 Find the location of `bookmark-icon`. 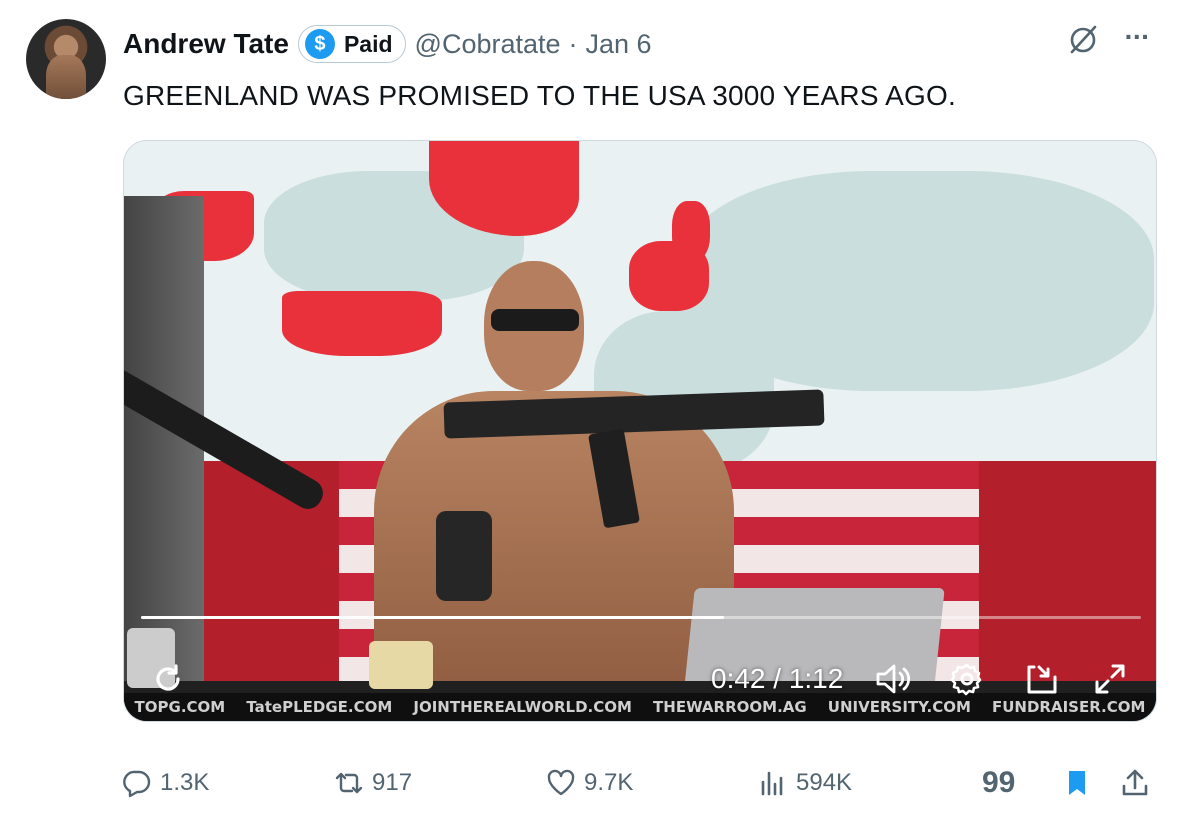

bookmark-icon is located at coordinates (1077, 783).